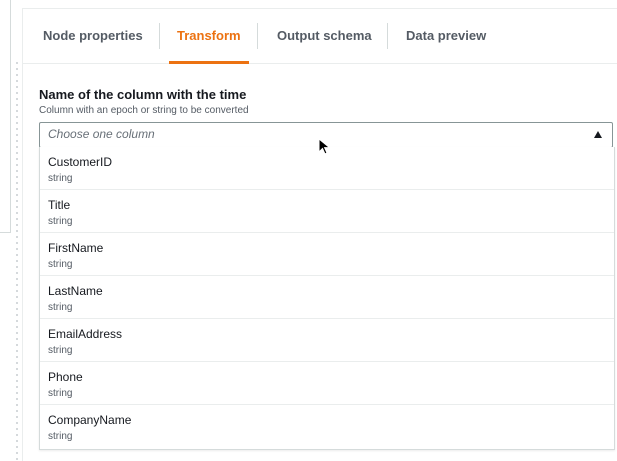  What do you see at coordinates (59, 205) in the screenshot?
I see `option-name: Title` at bounding box center [59, 205].